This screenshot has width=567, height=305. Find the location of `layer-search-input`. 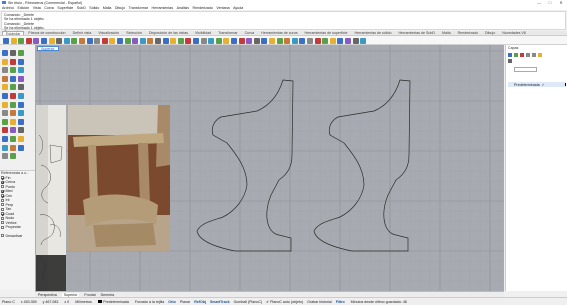

layer-search-input is located at coordinates (525, 69).